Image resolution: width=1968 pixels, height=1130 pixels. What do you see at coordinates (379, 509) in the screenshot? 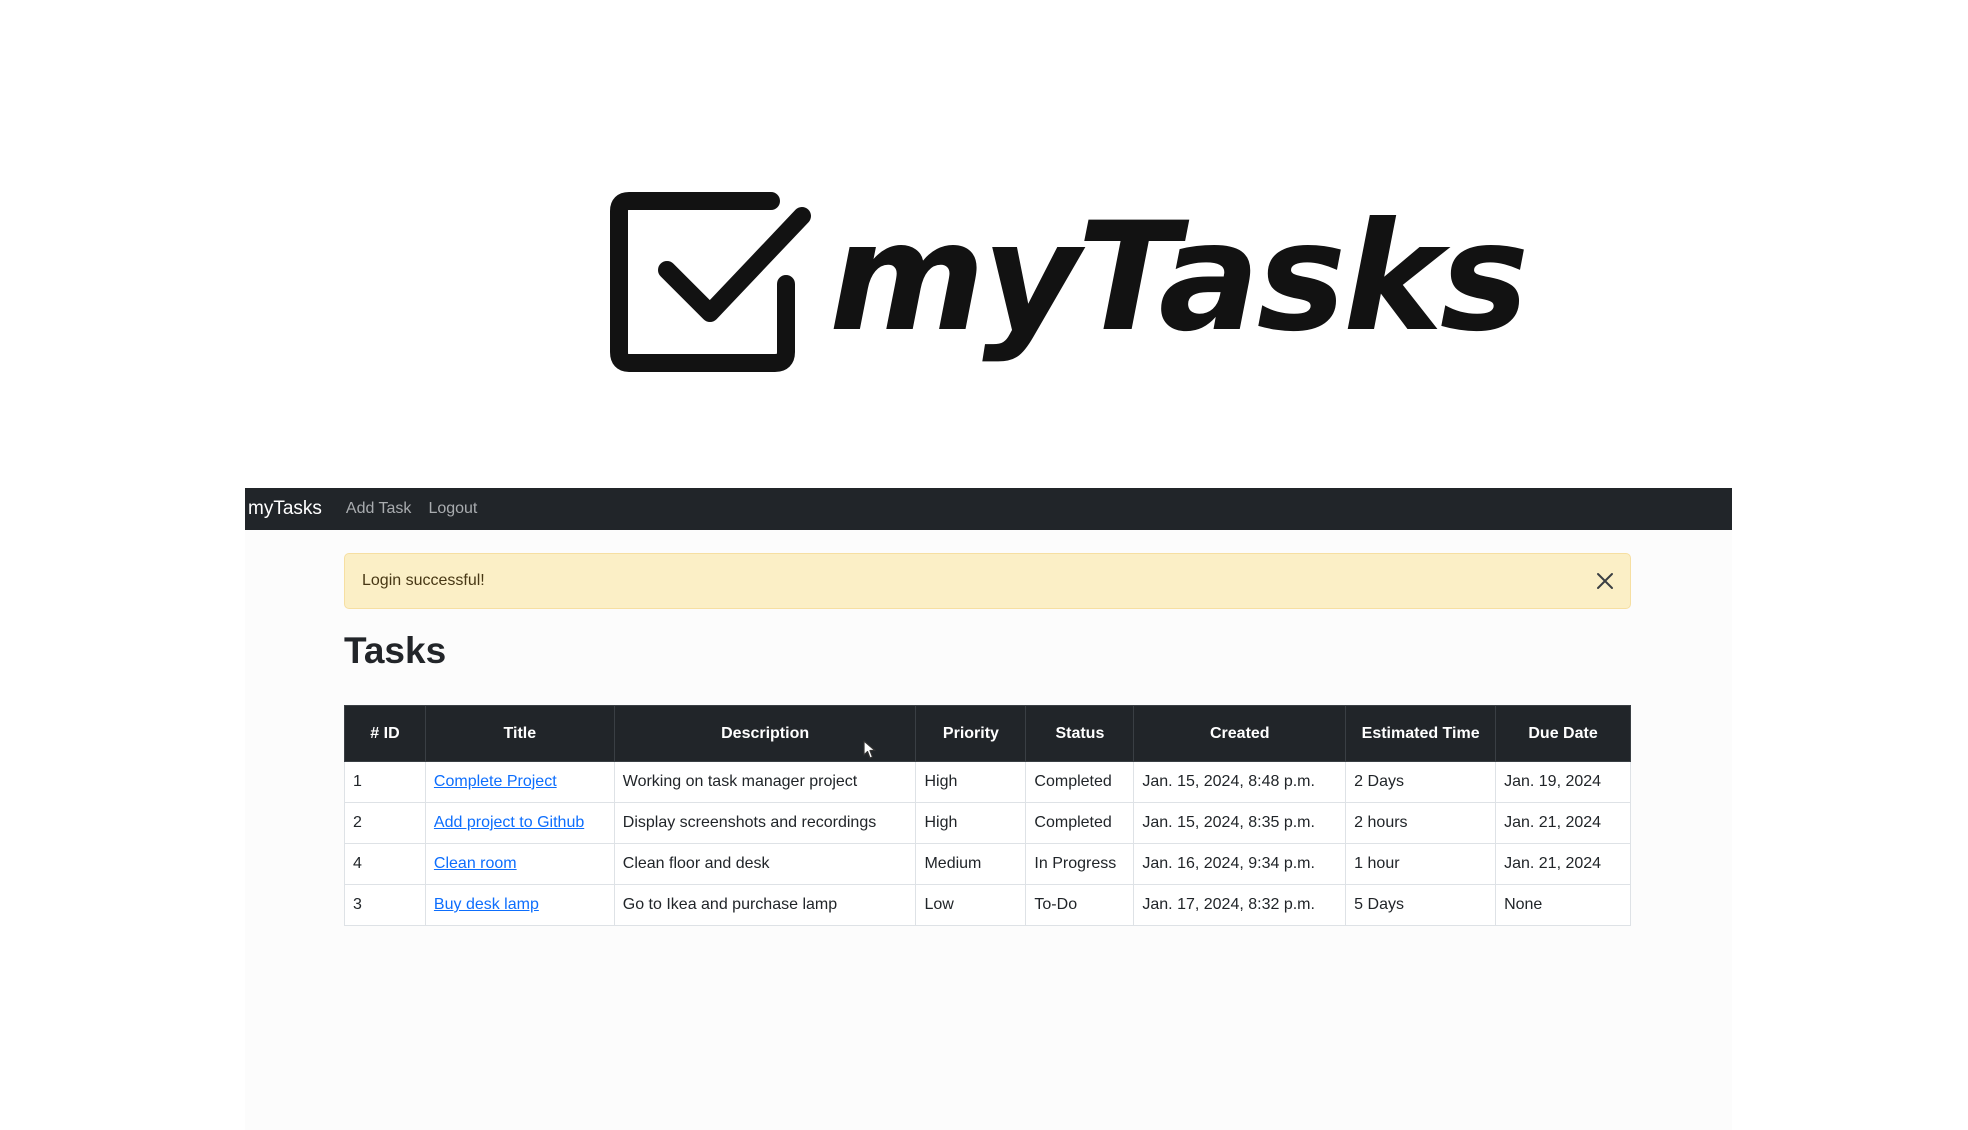
I see `nav-link-add-task: Add Task` at bounding box center [379, 509].